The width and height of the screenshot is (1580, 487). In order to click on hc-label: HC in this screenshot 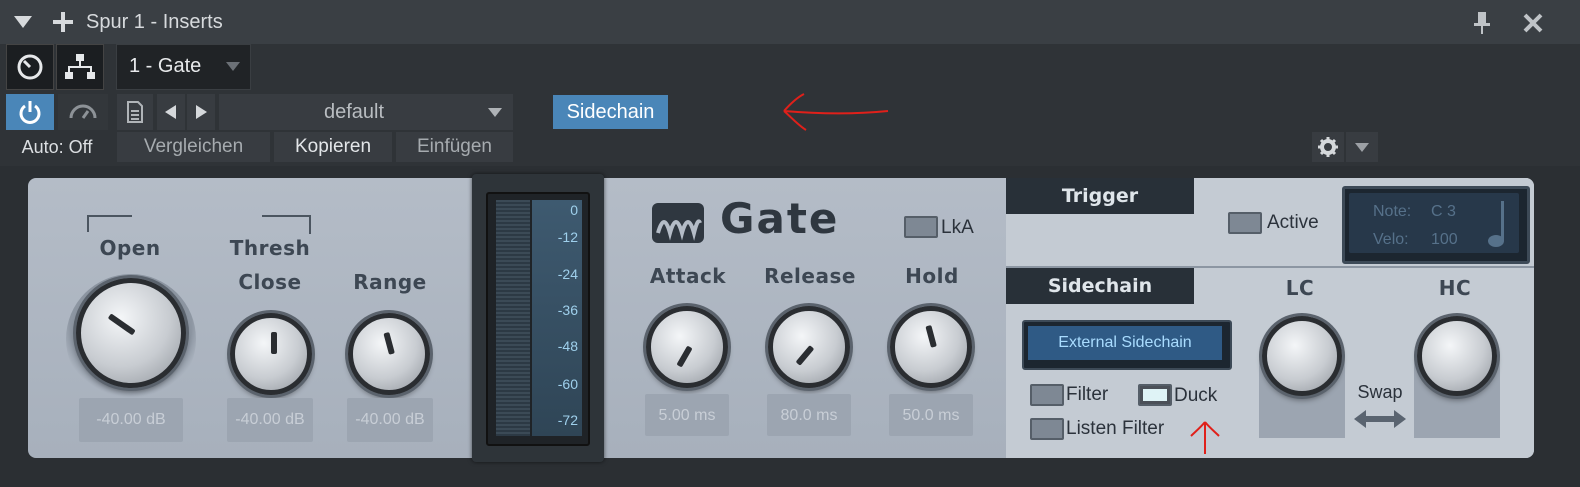, I will do `click(1455, 288)`.